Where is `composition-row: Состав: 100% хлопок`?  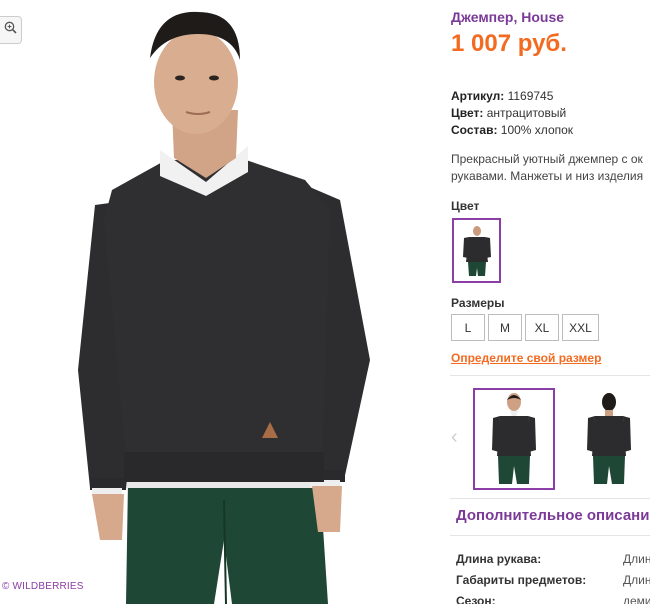 composition-row: Состав: 100% хлопок is located at coordinates (512, 130).